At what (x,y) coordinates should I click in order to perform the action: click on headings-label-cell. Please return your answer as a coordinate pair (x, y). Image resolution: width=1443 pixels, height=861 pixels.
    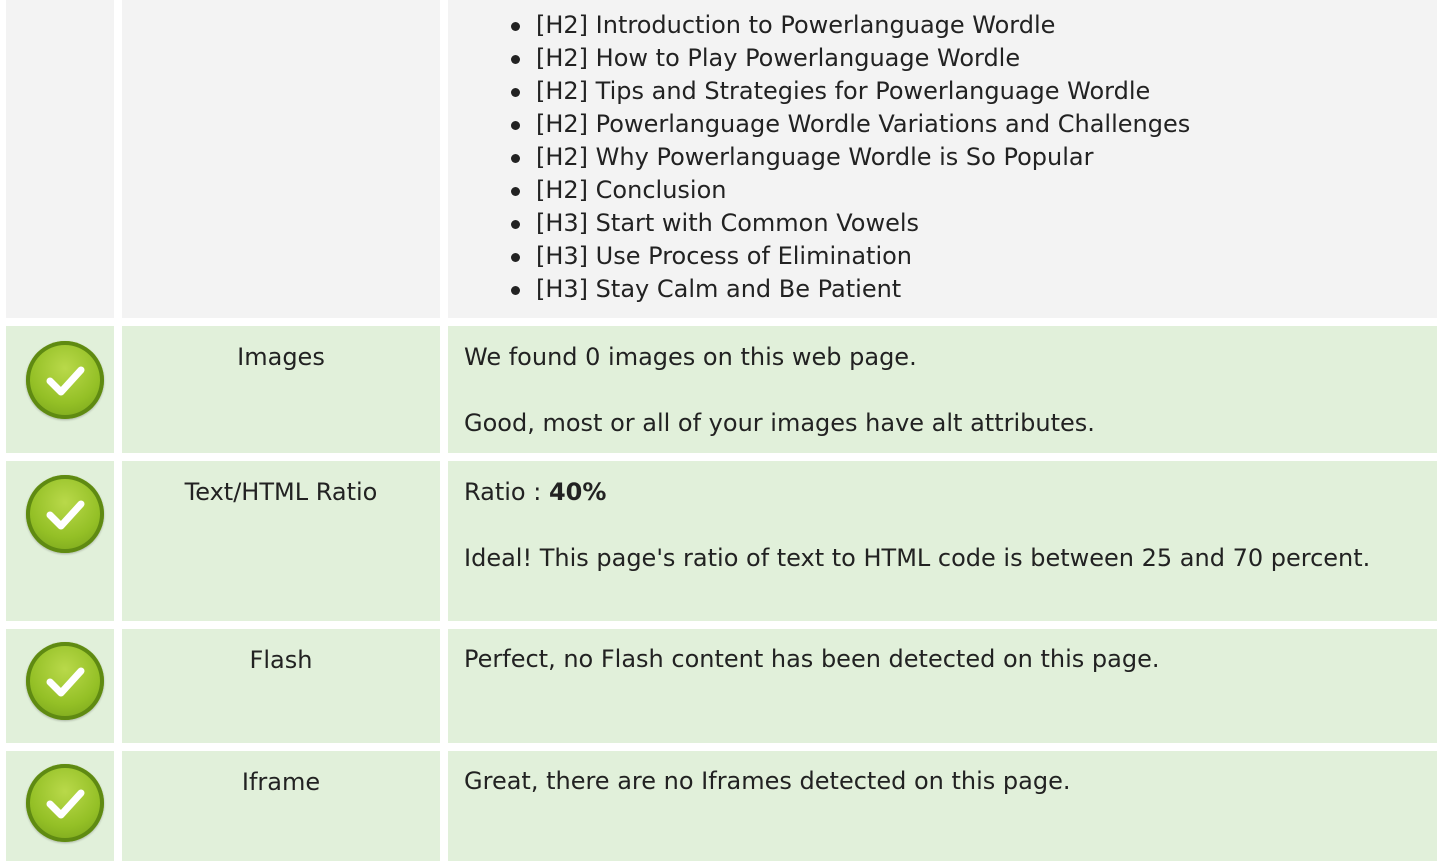
    Looking at the image, I should click on (281, 159).